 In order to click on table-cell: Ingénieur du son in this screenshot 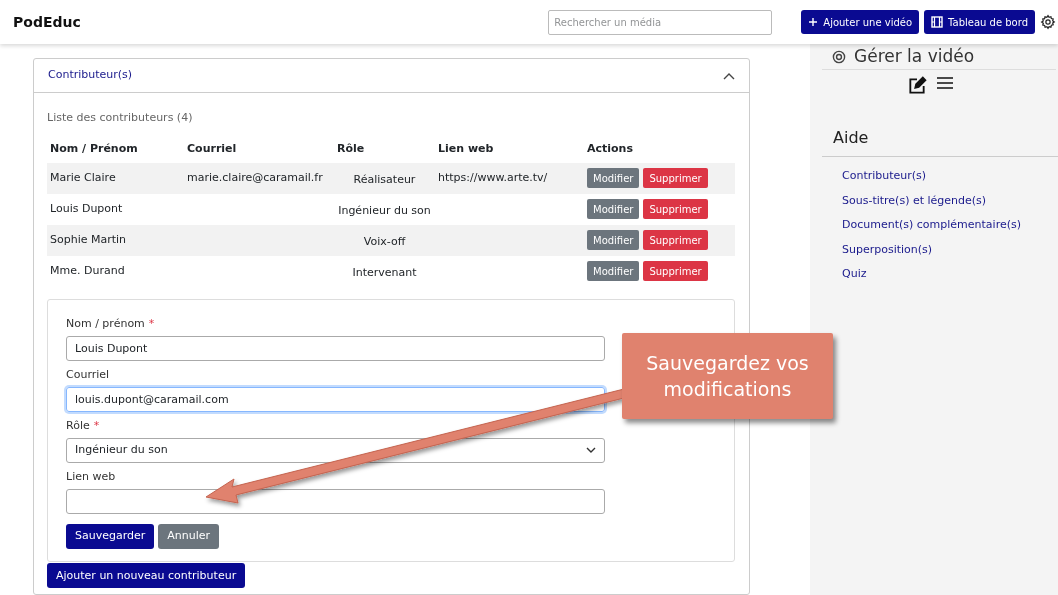, I will do `click(384, 209)`.